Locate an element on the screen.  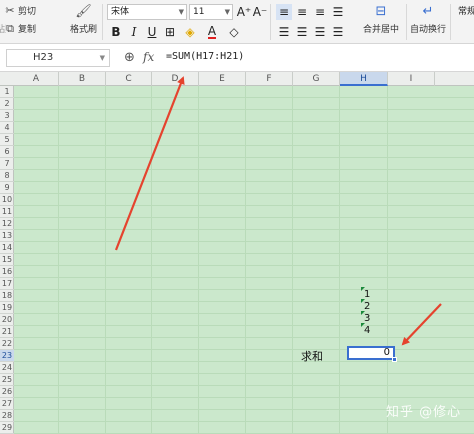
row-header-8: 8 is located at coordinates (7, 176).